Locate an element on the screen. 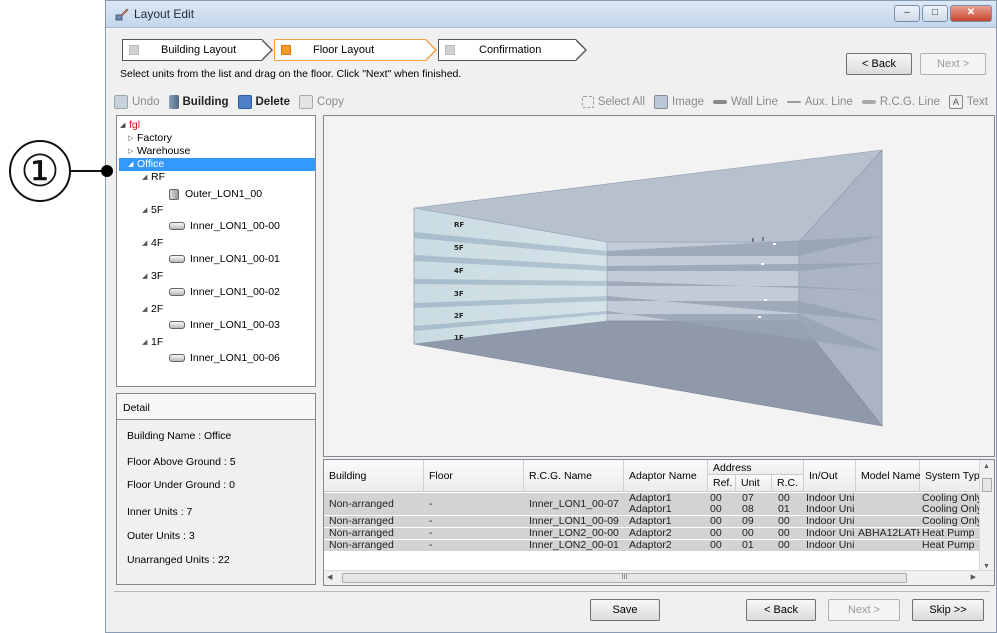 This screenshot has height=633, width=997. wall-line-button: Wall Line is located at coordinates (745, 102).